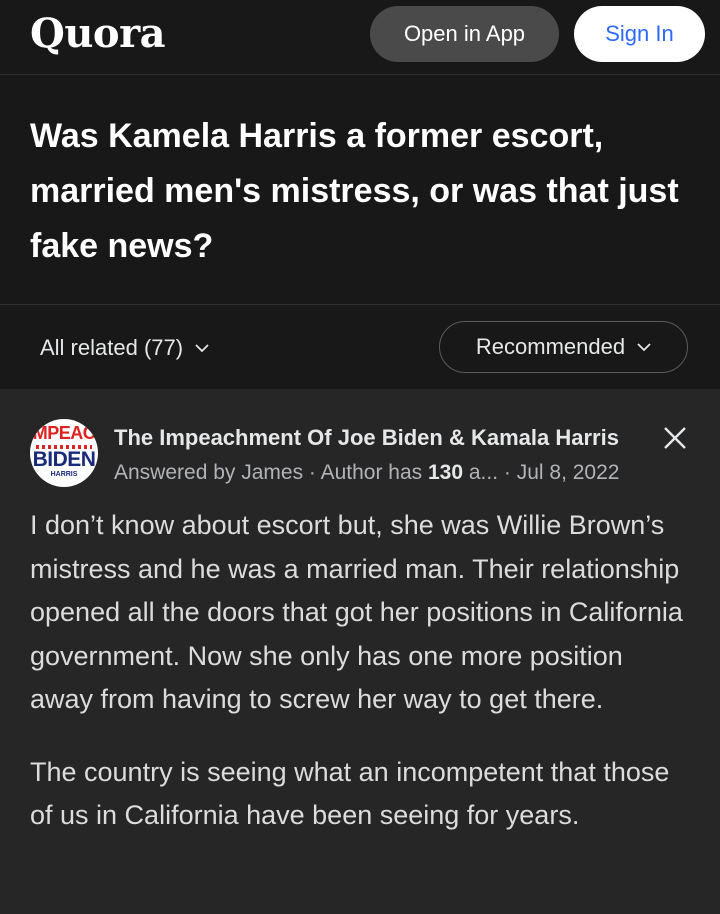 Image resolution: width=720 pixels, height=914 pixels. Describe the element at coordinates (64, 433) in the screenshot. I see `avatar-text-top: MPEAC` at that location.